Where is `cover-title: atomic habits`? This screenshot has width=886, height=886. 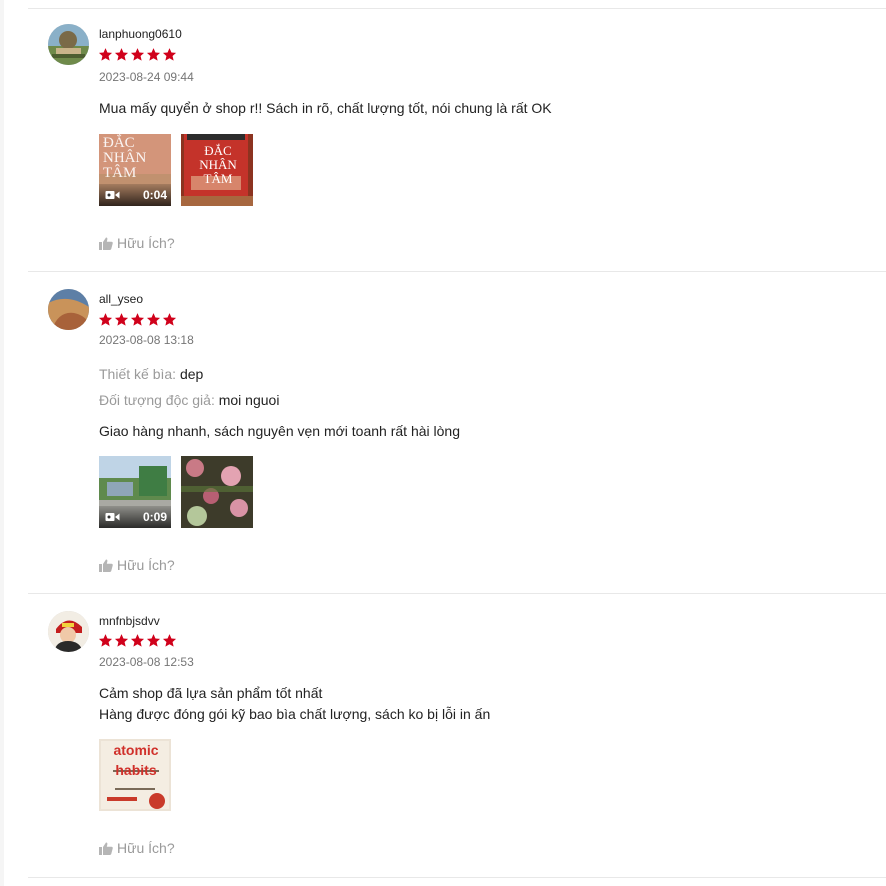 cover-title: atomic habits is located at coordinates (136, 760).